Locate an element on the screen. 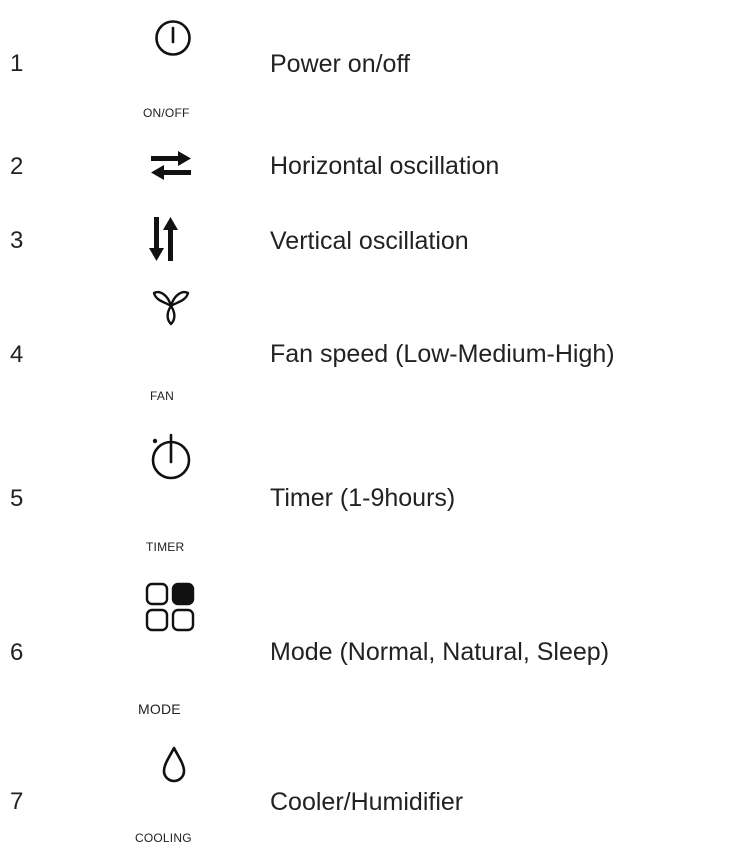  item-number: 1 is located at coordinates (17, 63).